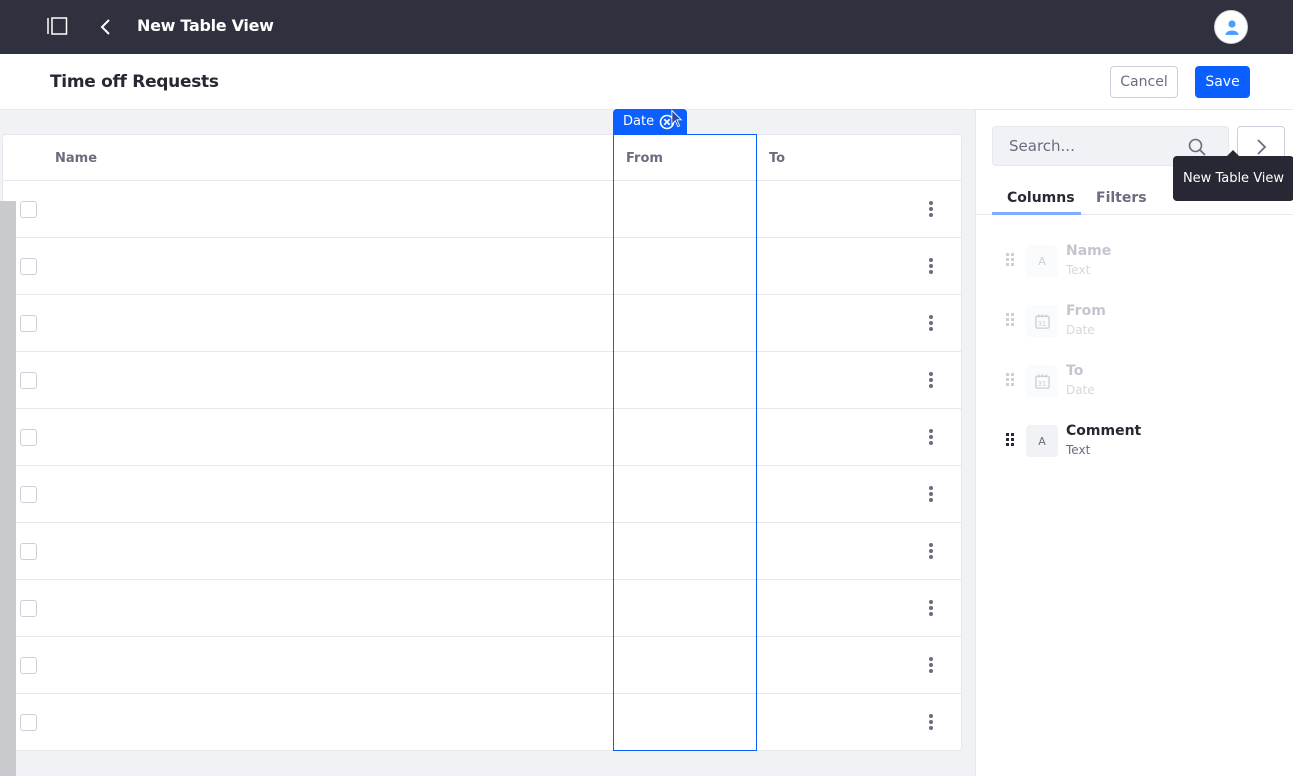 The height and width of the screenshot is (776, 1293). What do you see at coordinates (205, 25) in the screenshot?
I see `app-title: New Table View` at bounding box center [205, 25].